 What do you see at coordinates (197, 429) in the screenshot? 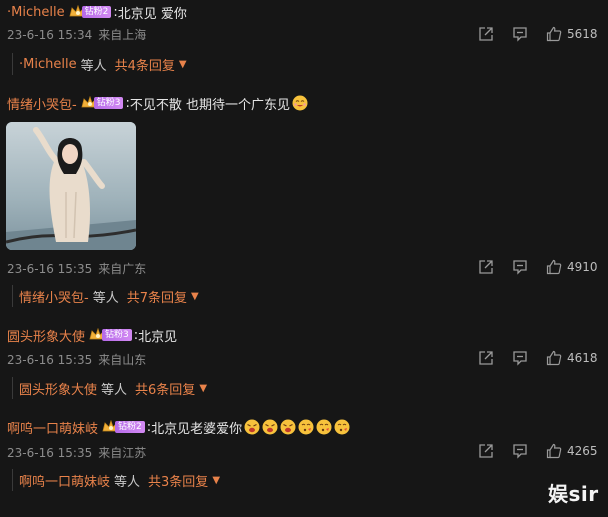
I see `comment-text: 北京见老婆爱你` at bounding box center [197, 429].